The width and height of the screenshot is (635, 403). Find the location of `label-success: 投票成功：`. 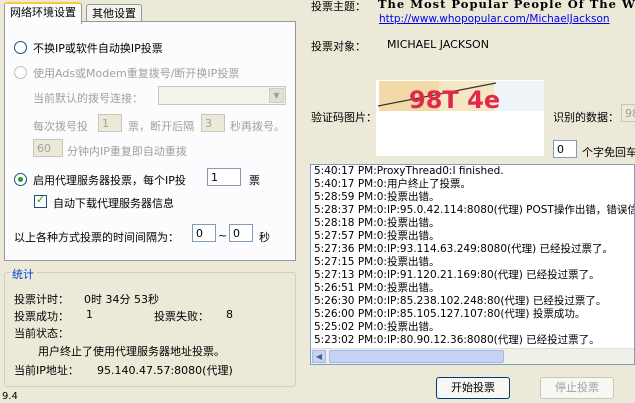

label-success: 投票成功： is located at coordinates (41, 316).